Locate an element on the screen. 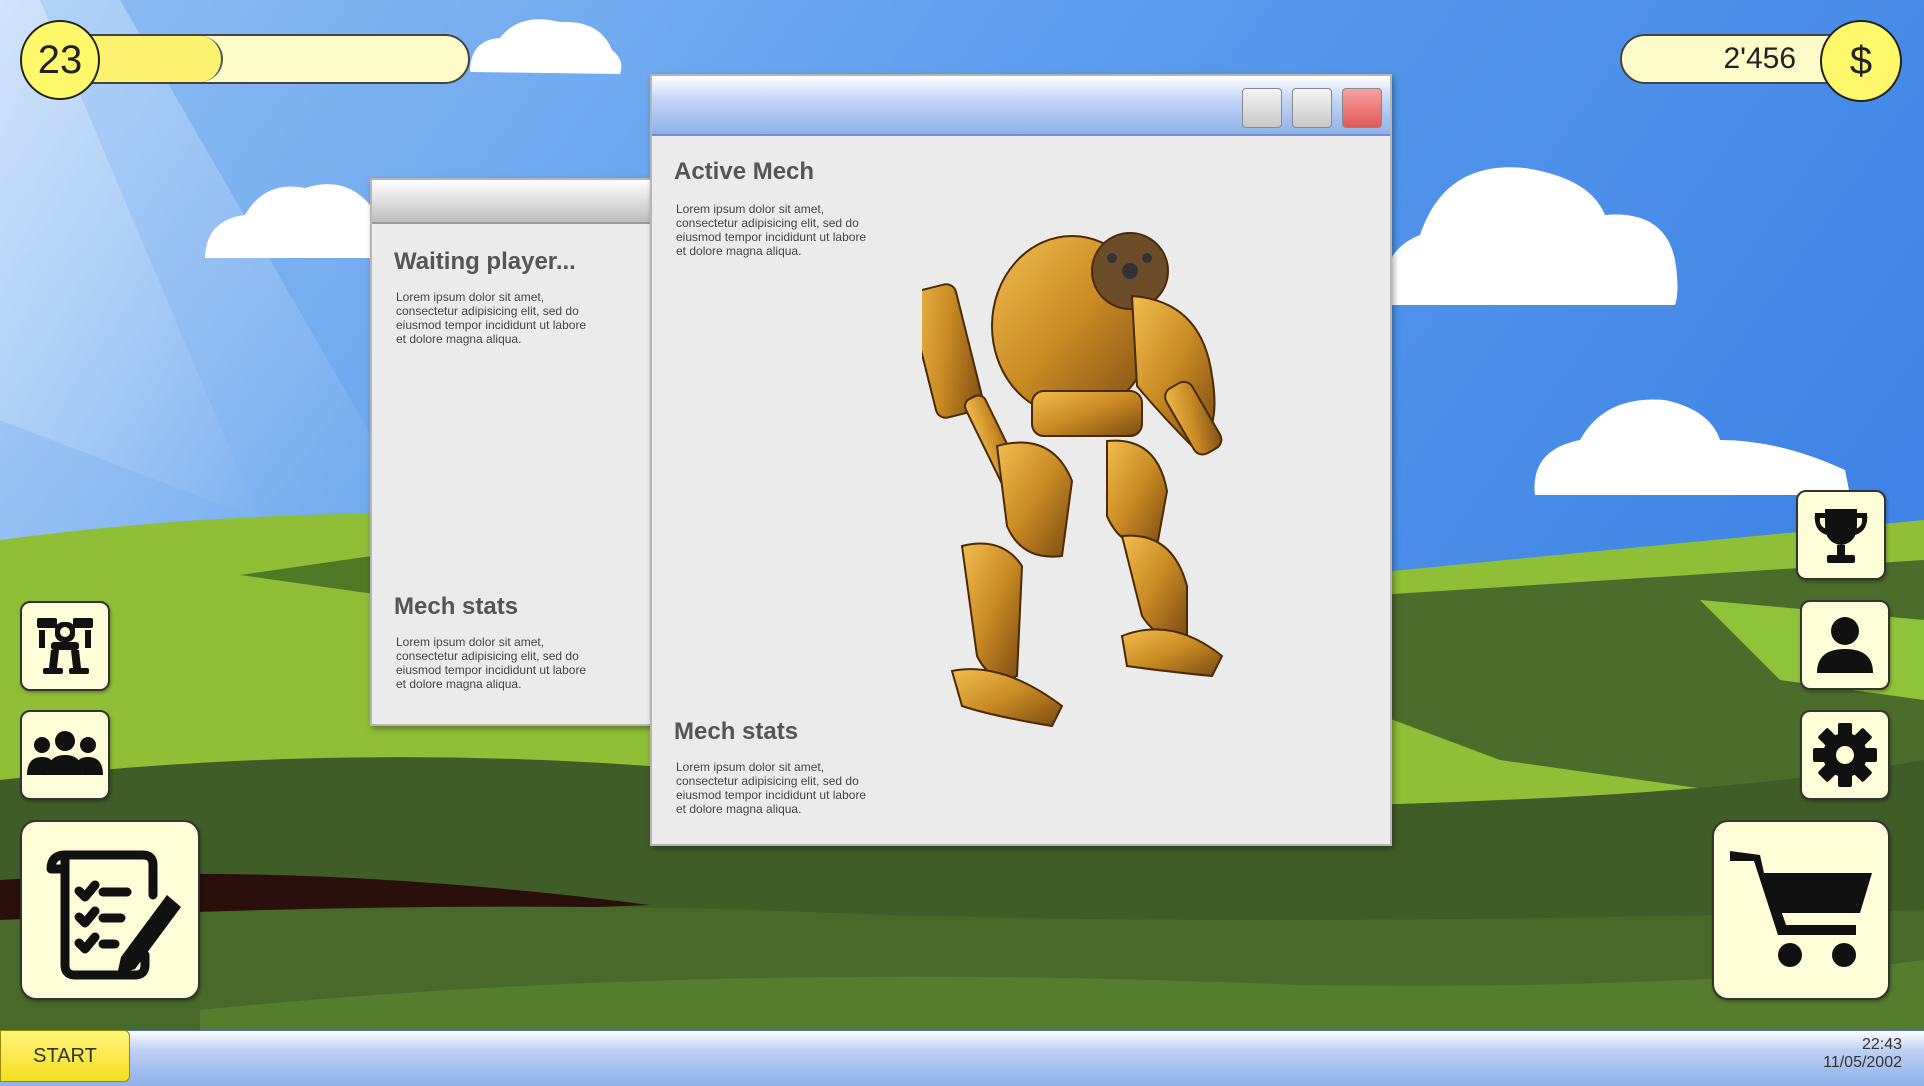 The image size is (1924, 1086). maximize-button is located at coordinates (1312, 108).